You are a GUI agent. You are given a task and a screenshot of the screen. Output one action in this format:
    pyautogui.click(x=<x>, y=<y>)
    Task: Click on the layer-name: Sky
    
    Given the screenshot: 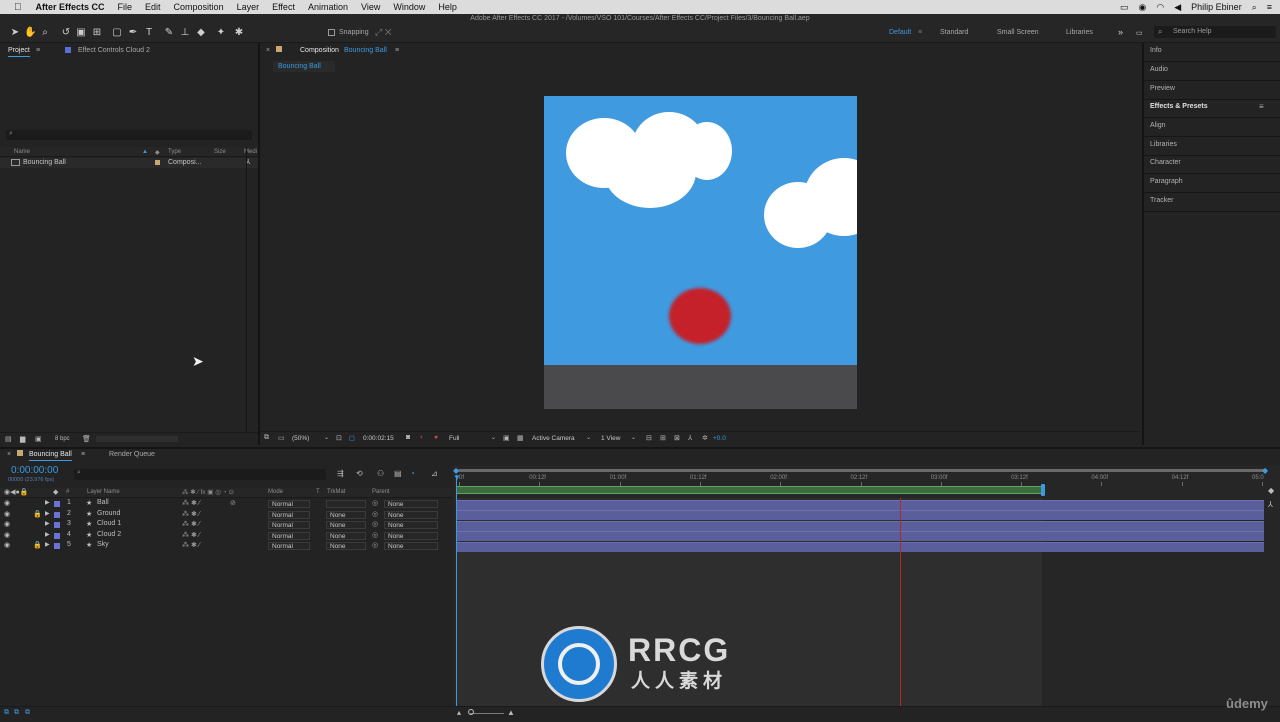 What is the action you would take?
    pyautogui.click(x=103, y=544)
    